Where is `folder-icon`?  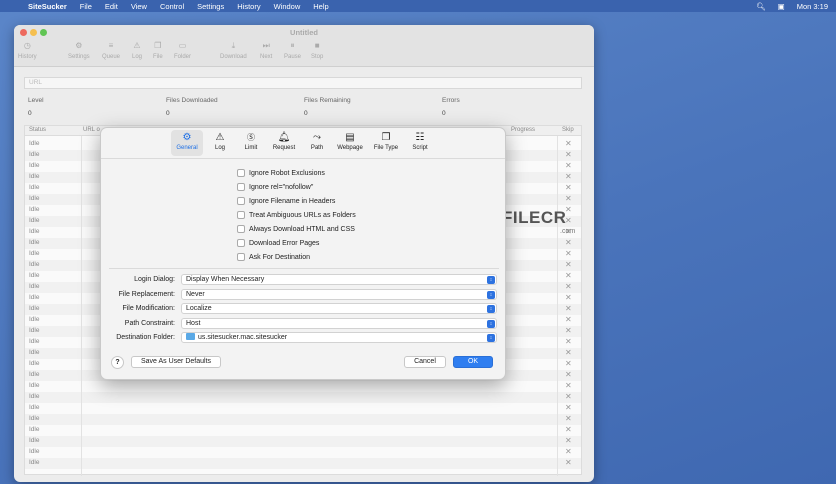
folder-icon is located at coordinates (190, 336).